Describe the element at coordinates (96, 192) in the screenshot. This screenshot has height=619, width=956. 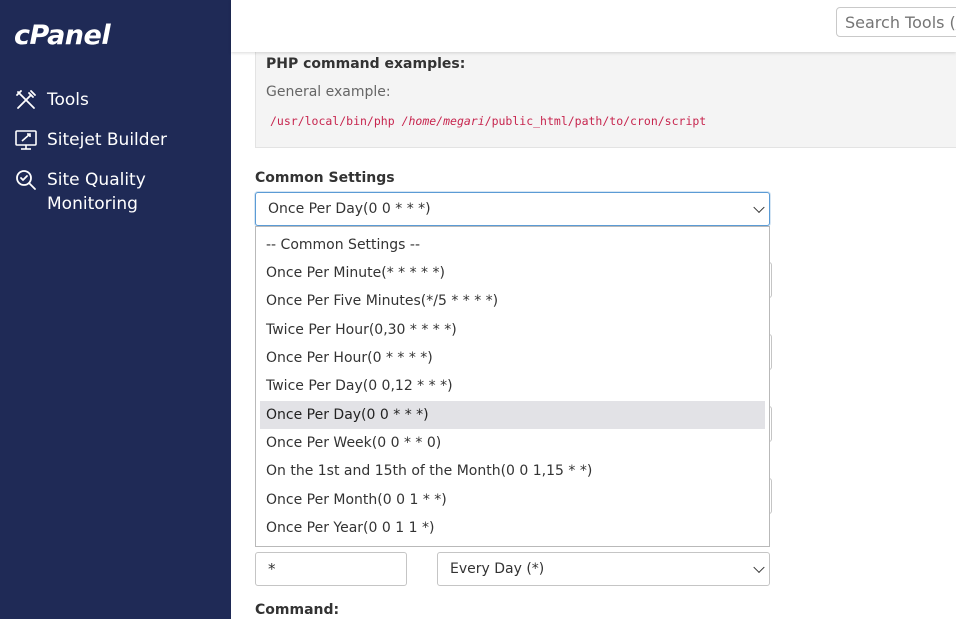
I see `sidebar-item-label: Site Quality Monitoring` at that location.